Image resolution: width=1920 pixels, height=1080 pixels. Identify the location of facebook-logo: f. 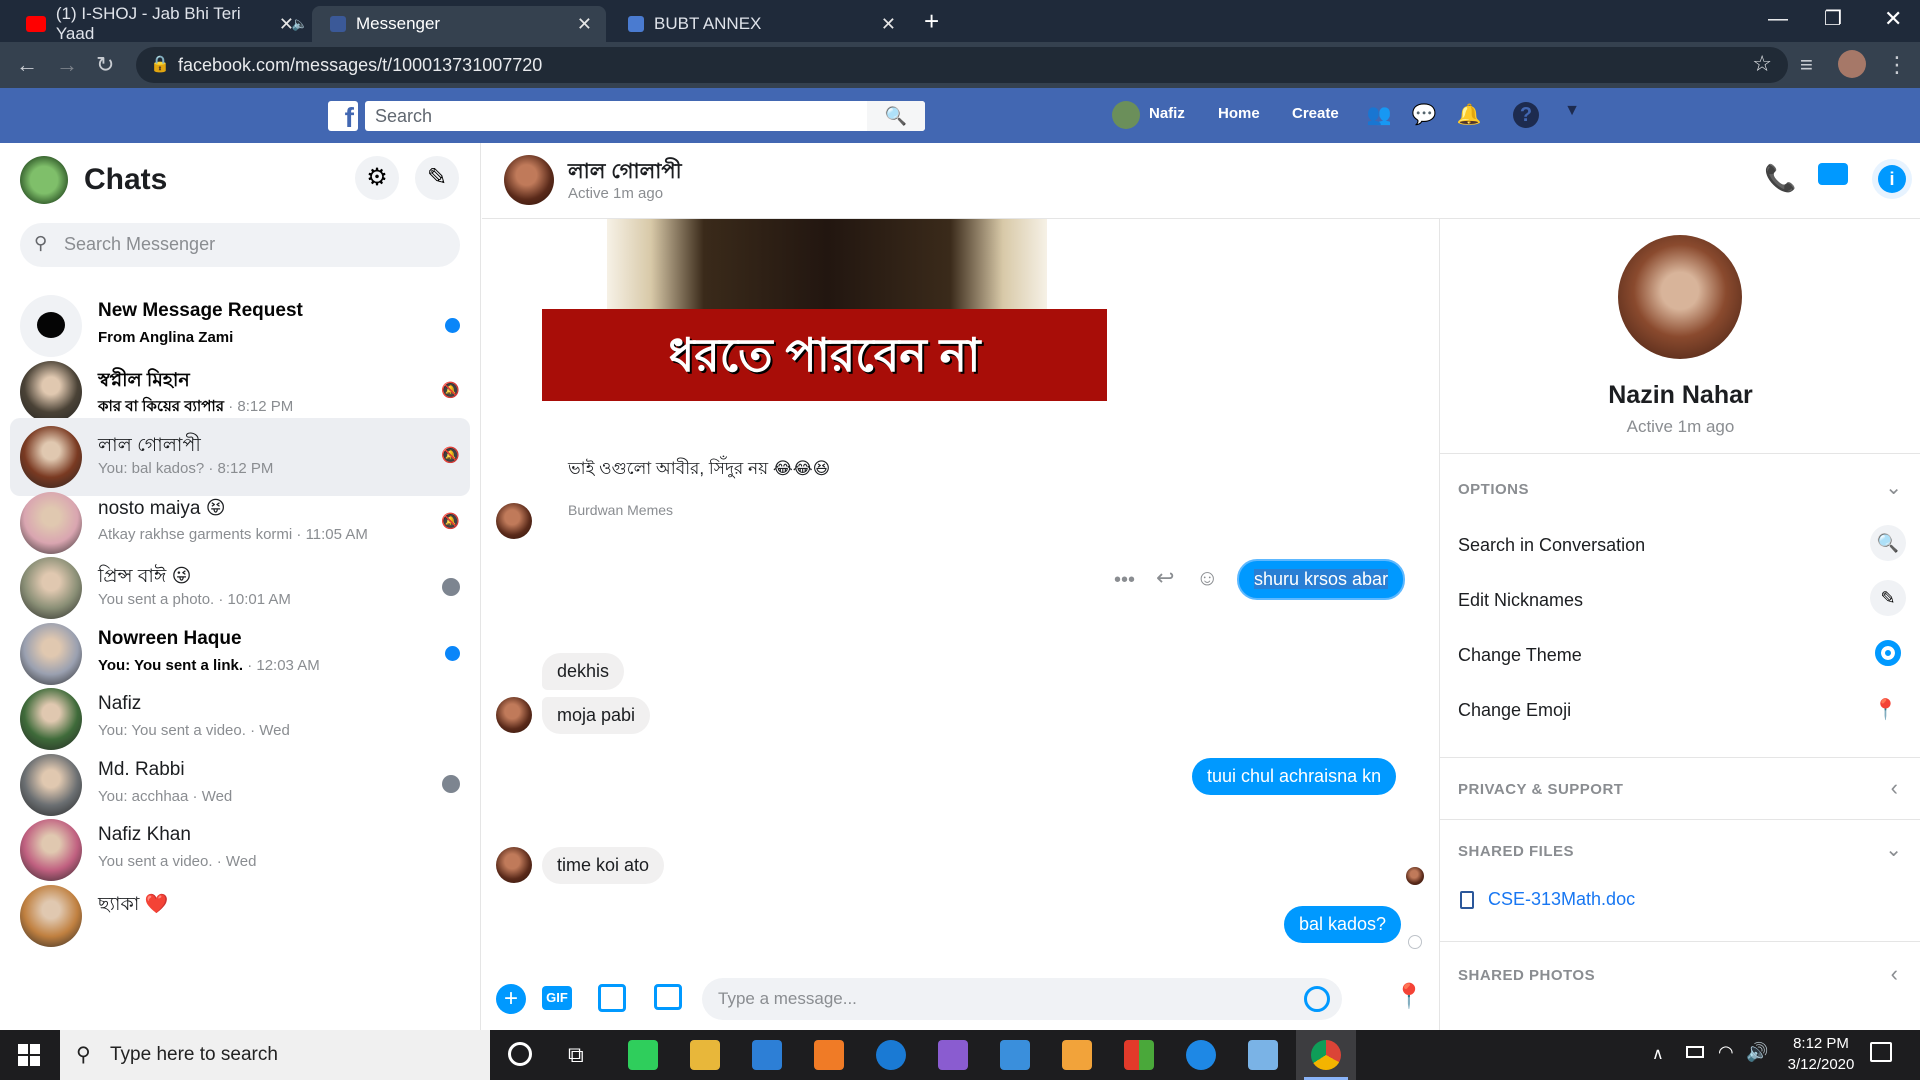
(343, 117).